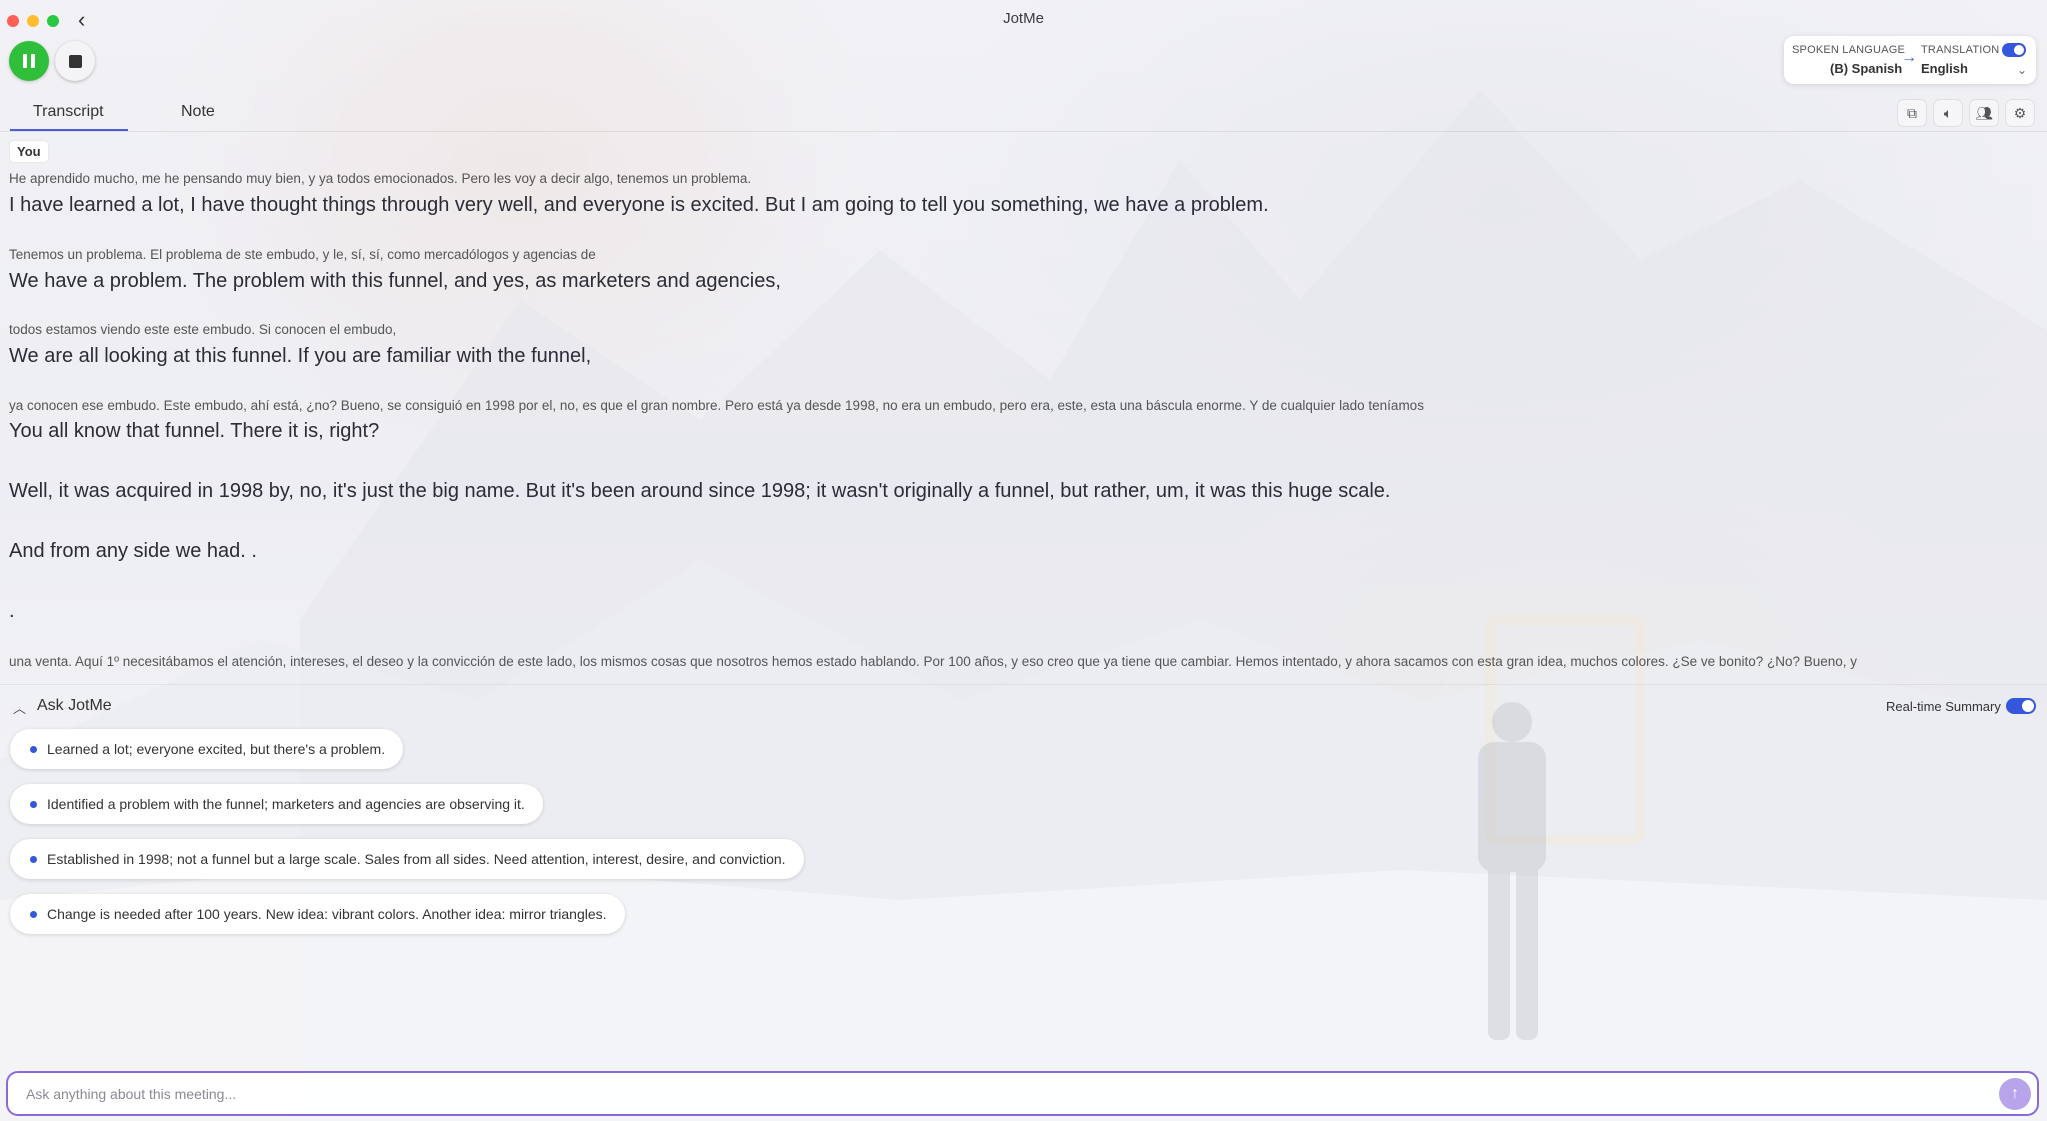 The height and width of the screenshot is (1121, 2047). Describe the element at coordinates (1001, 1093) in the screenshot. I see `ask-input` at that location.